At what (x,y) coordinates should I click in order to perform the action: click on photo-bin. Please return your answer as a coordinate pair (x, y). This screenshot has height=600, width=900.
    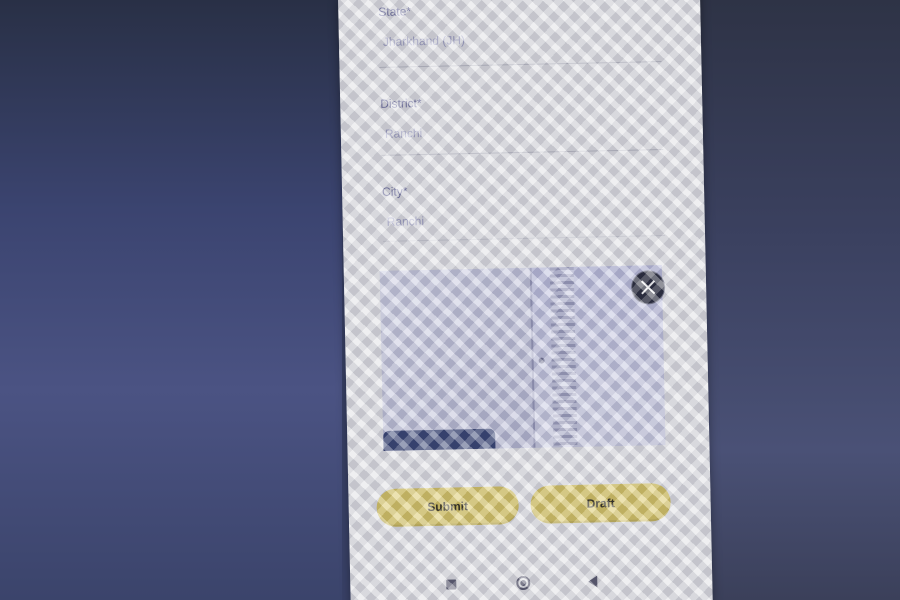
    Looking at the image, I should click on (439, 439).